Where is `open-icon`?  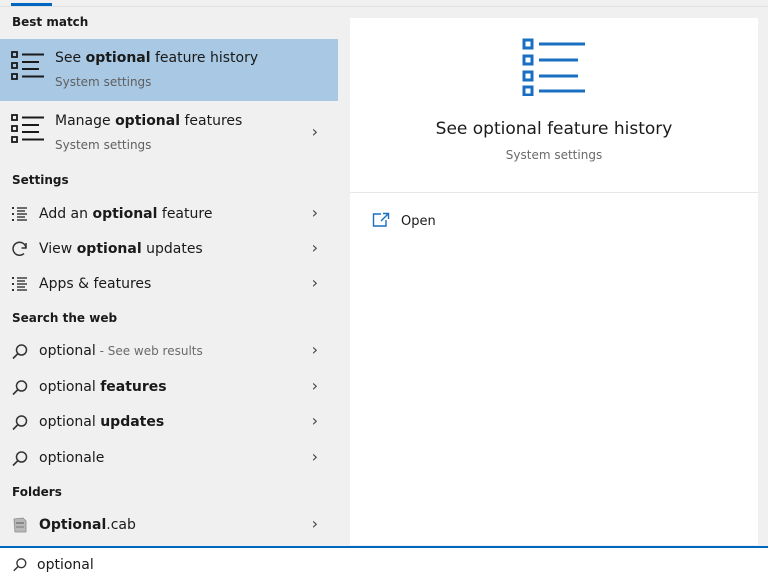
open-icon is located at coordinates (381, 219).